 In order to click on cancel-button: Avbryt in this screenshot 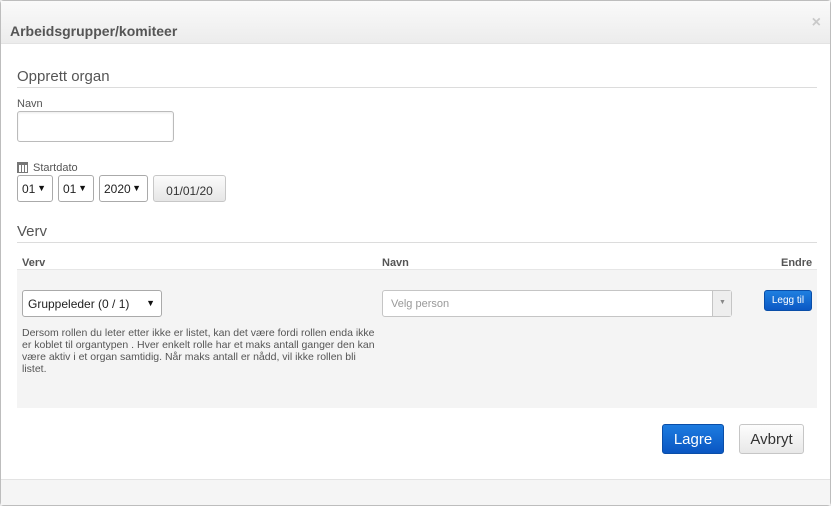, I will do `click(771, 439)`.